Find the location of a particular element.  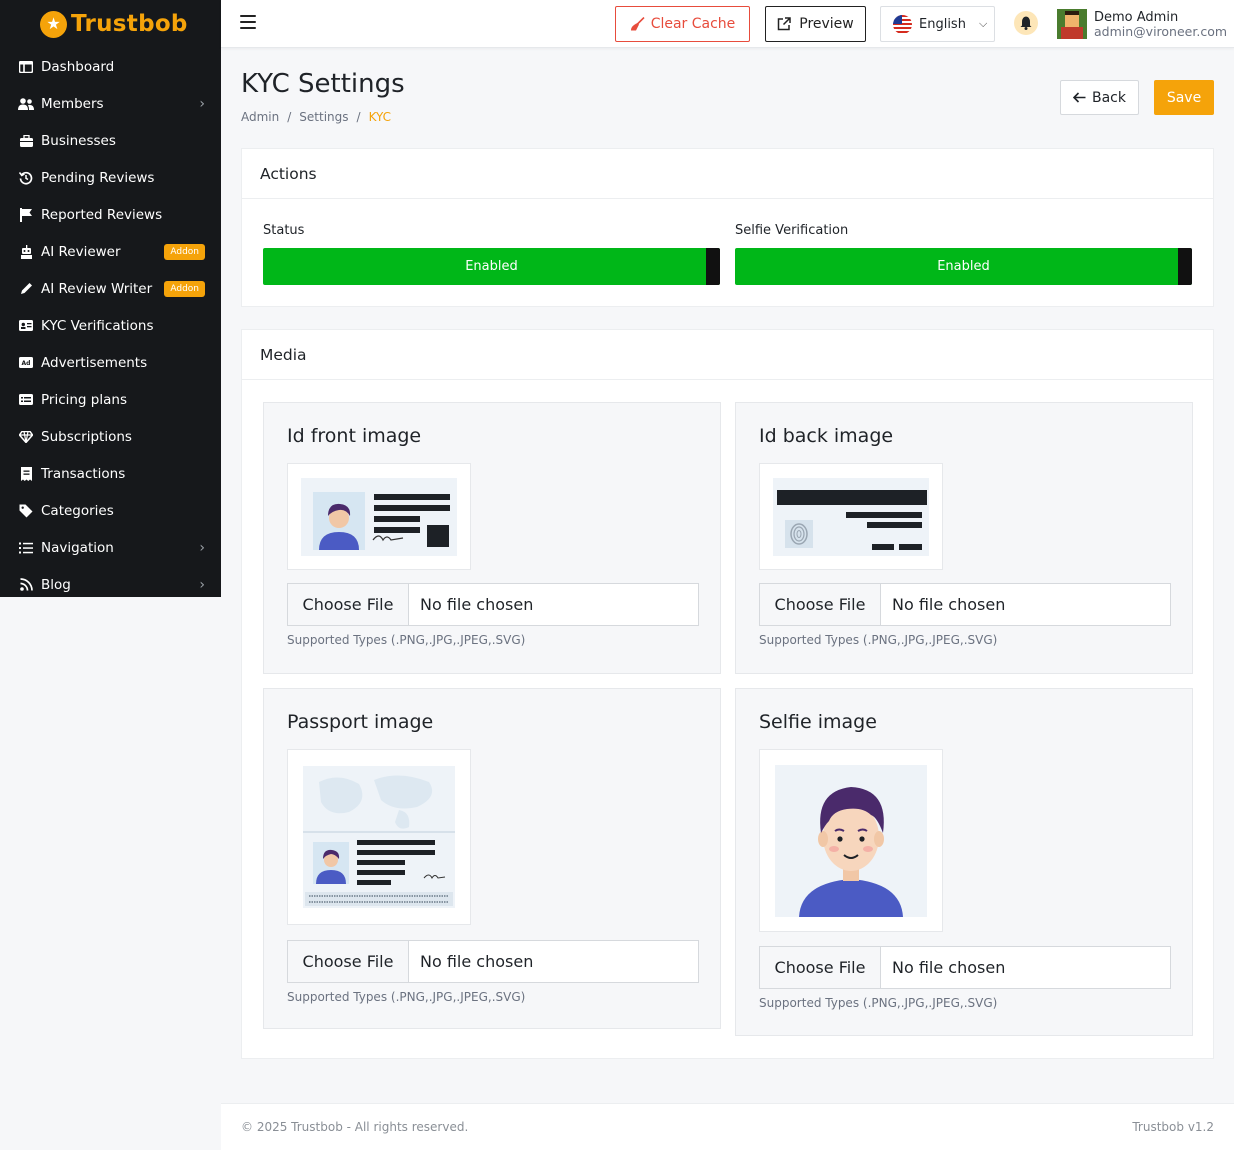

breadcrumb-settings: Settings is located at coordinates (323, 117).